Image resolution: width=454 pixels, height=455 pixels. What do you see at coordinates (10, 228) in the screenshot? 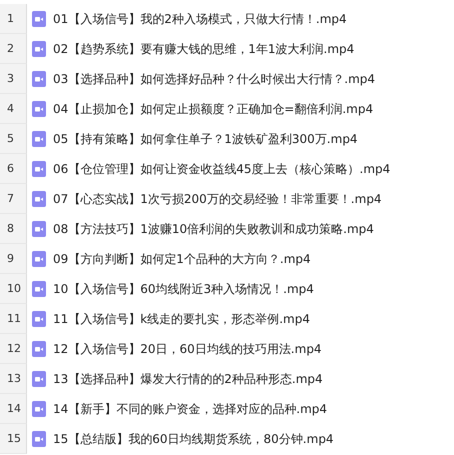
I see `line-number: 8` at bounding box center [10, 228].